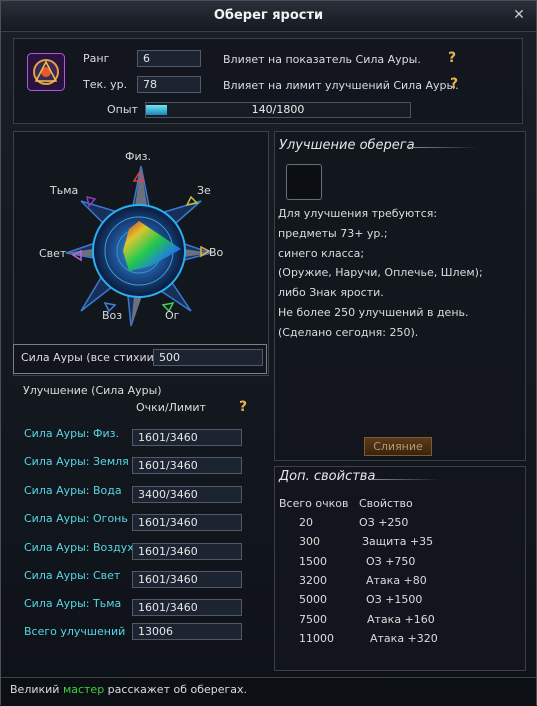 This screenshot has height=706, width=537. What do you see at coordinates (36, 689) in the screenshot?
I see `status-text-before: Великий` at bounding box center [36, 689].